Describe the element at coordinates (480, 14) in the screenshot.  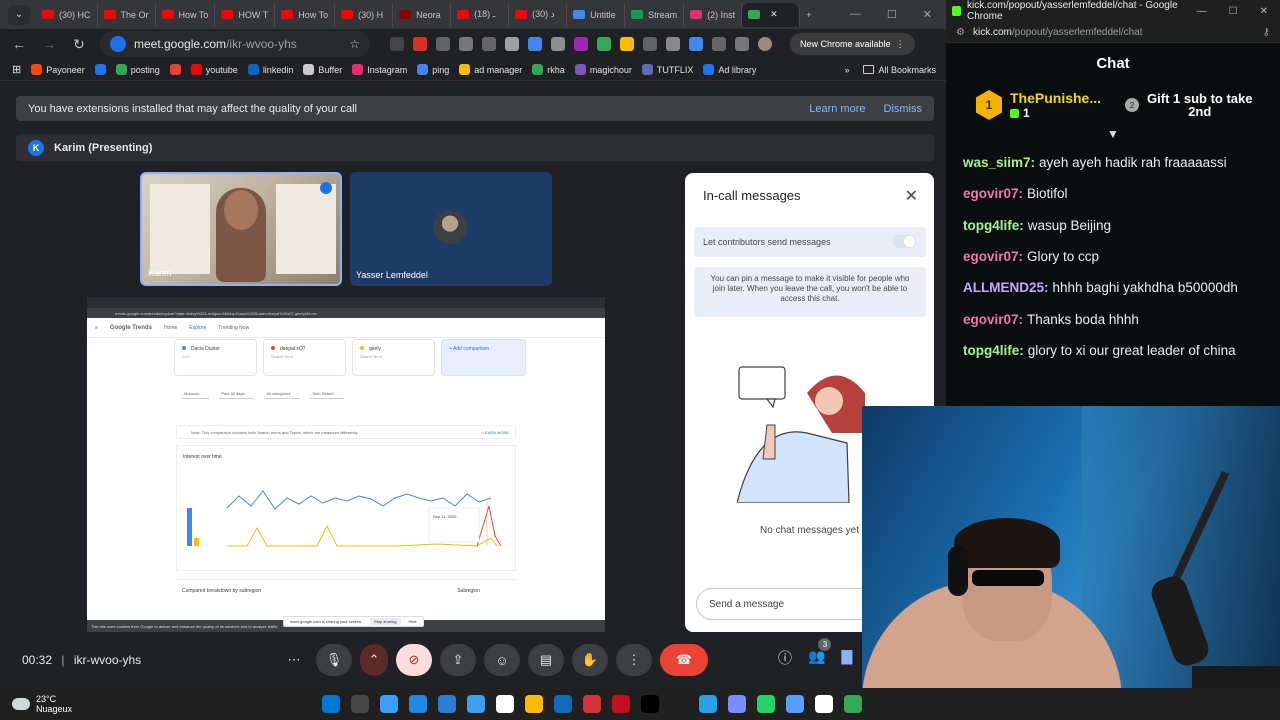
I see `browser-tab: (18) ـ` at that location.